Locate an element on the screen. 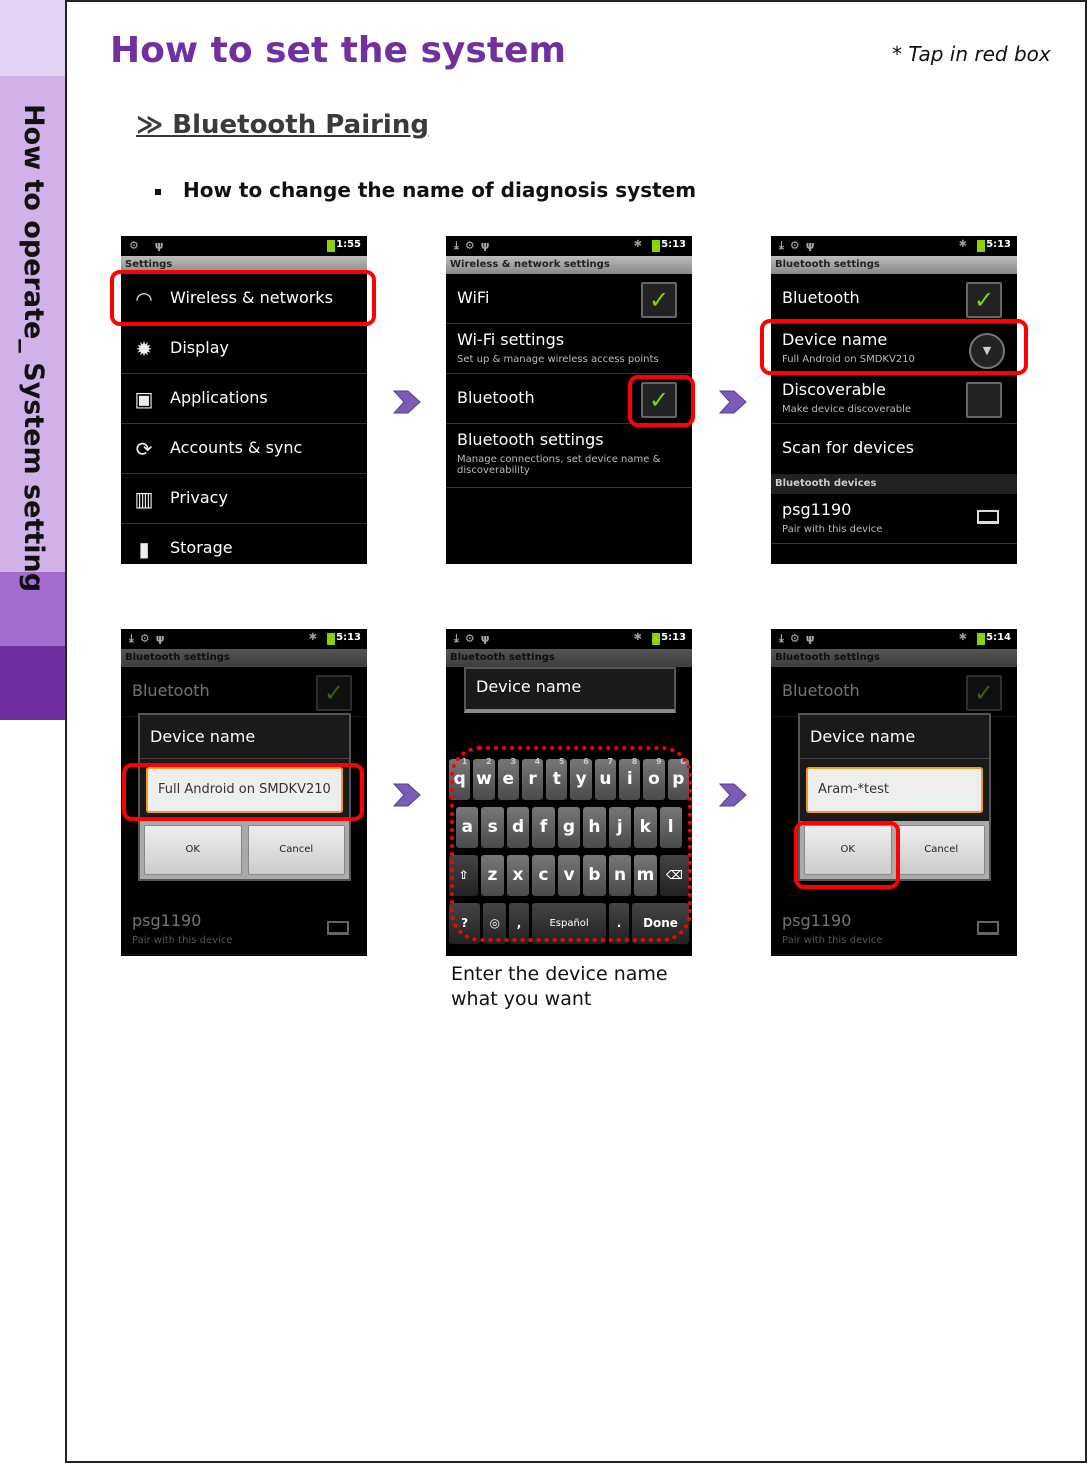  ok-button: OK is located at coordinates (193, 850).